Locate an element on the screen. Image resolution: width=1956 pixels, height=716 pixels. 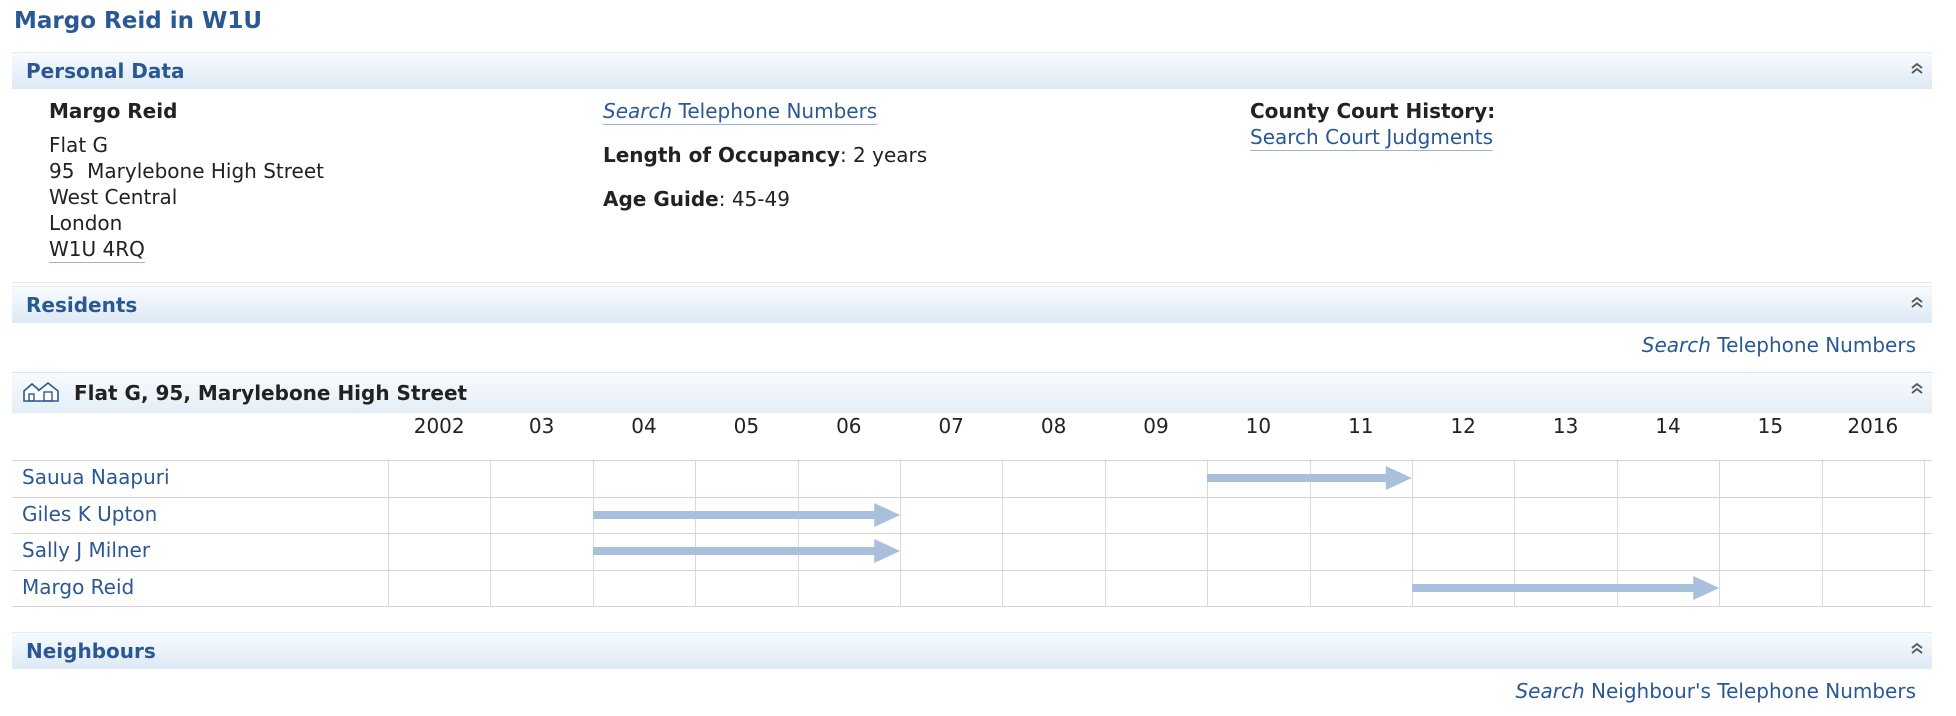
residents-title: Residents is located at coordinates (82, 305).